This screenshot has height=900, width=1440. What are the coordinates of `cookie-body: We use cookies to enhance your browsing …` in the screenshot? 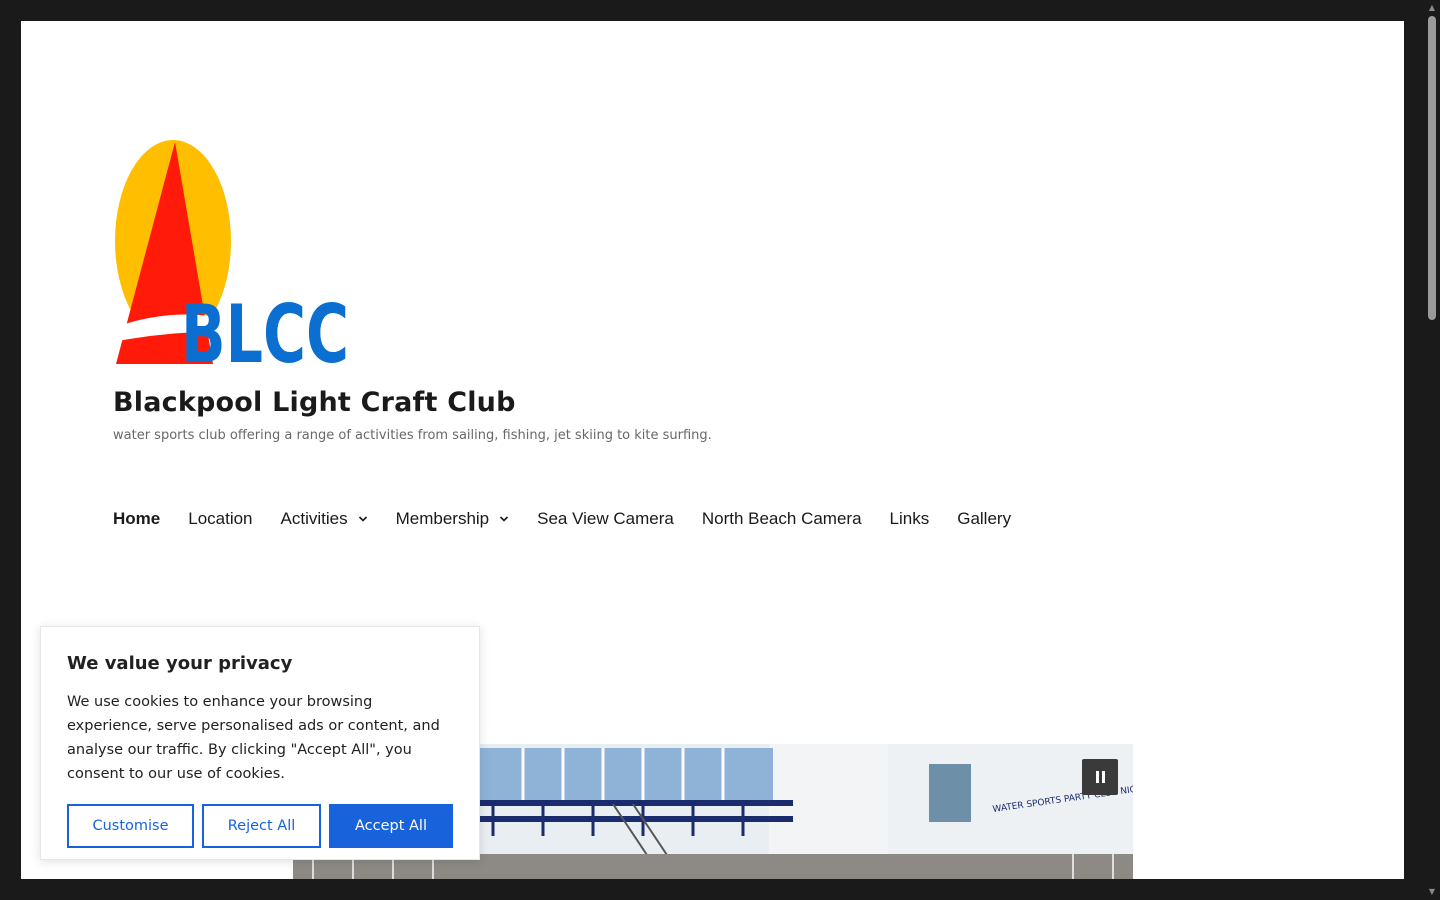 It's located at (253, 738).